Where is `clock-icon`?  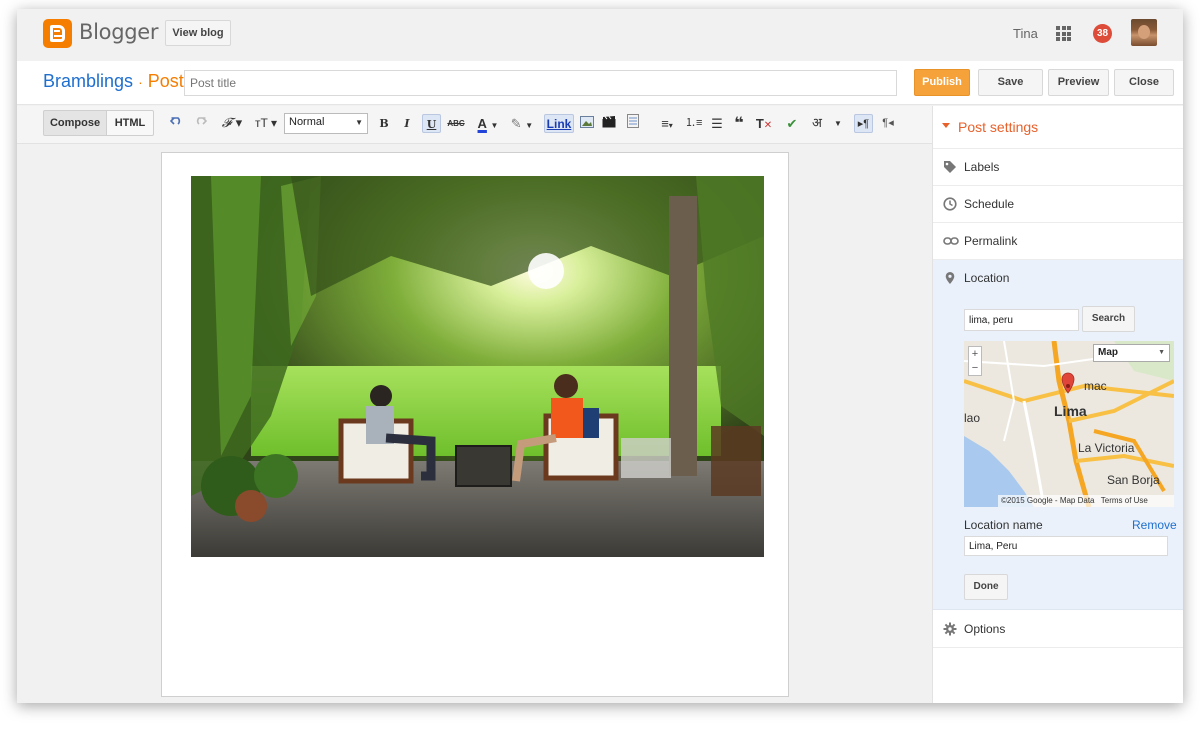 clock-icon is located at coordinates (950, 204).